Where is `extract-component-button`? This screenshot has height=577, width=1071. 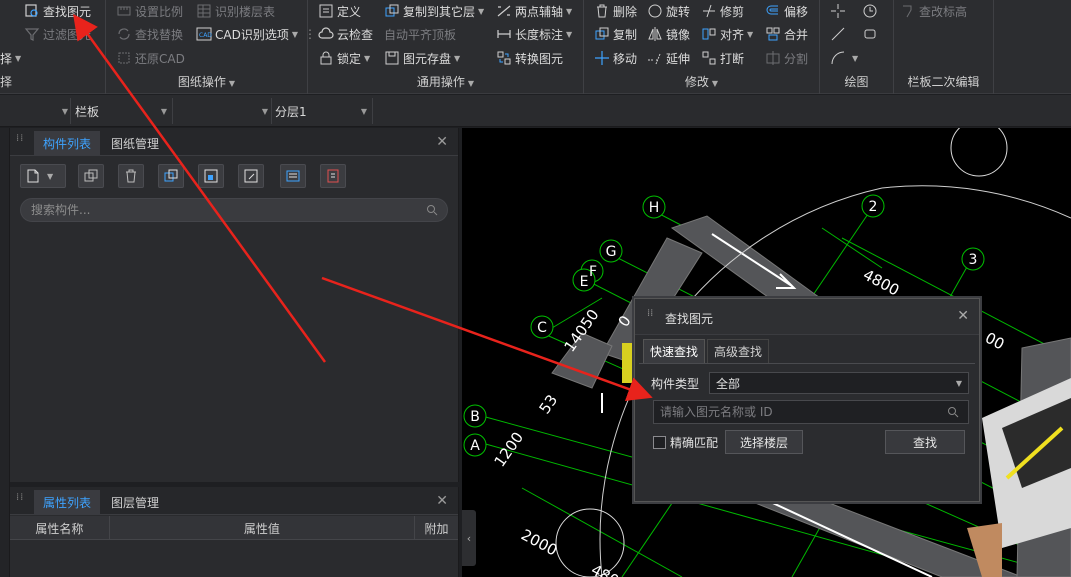
extract-component-button is located at coordinates (211, 176).